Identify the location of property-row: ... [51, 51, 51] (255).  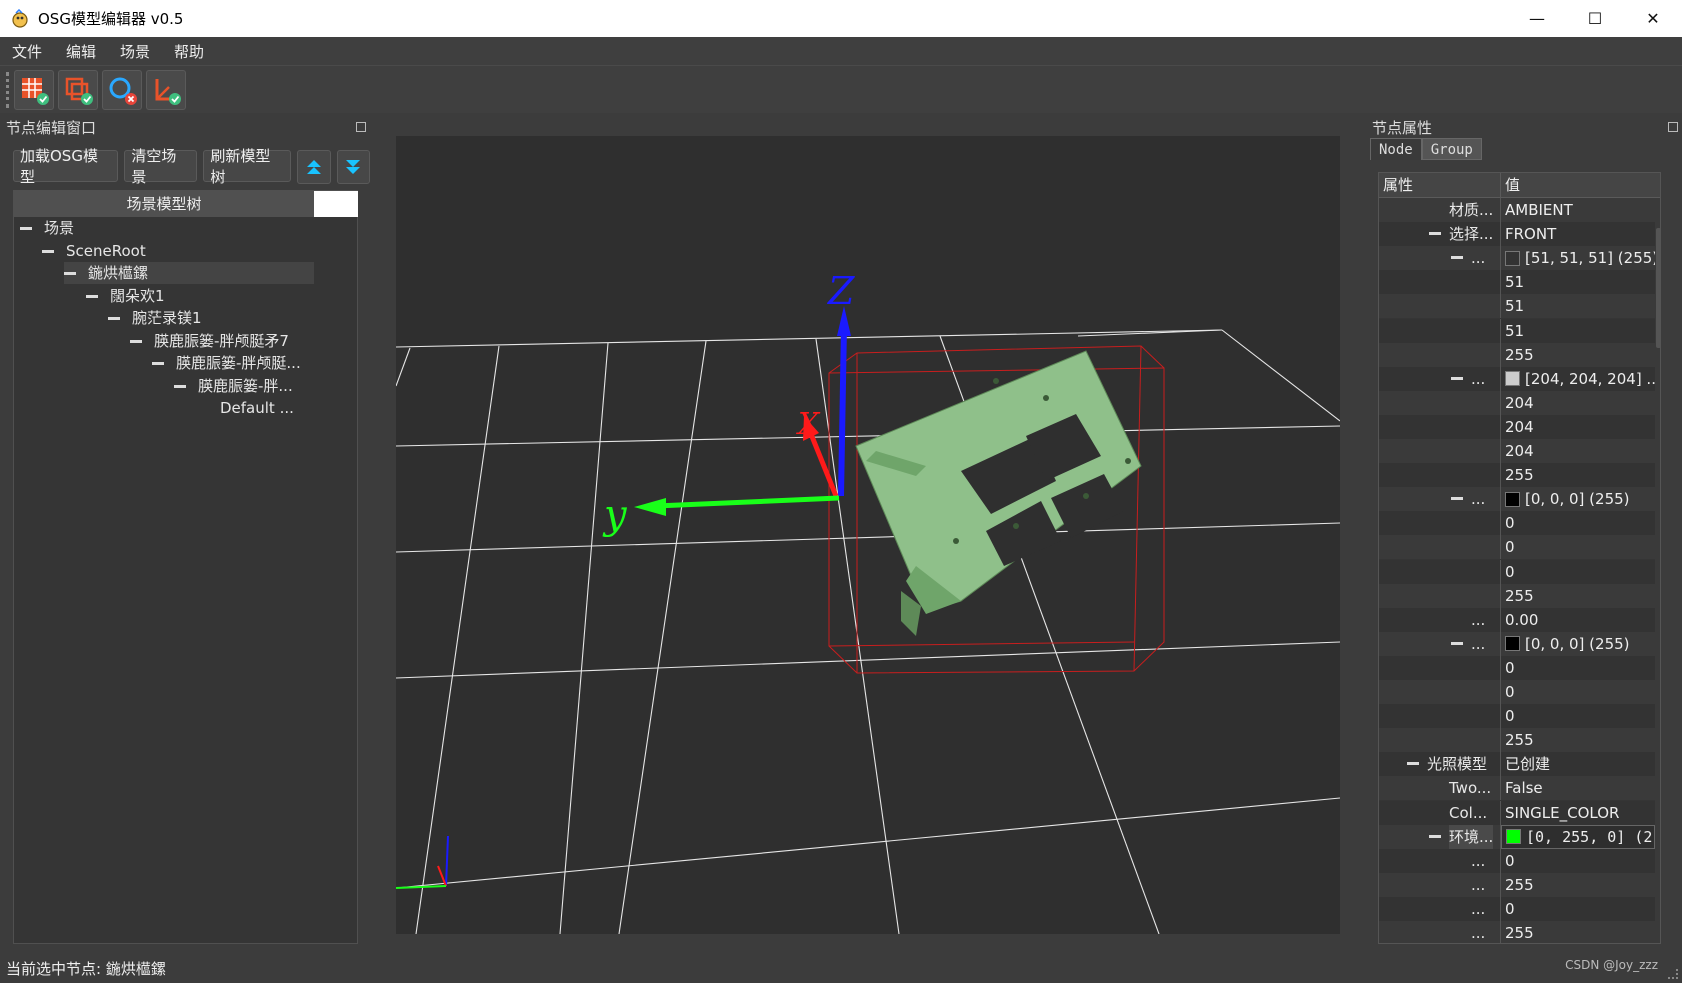
(1517, 258).